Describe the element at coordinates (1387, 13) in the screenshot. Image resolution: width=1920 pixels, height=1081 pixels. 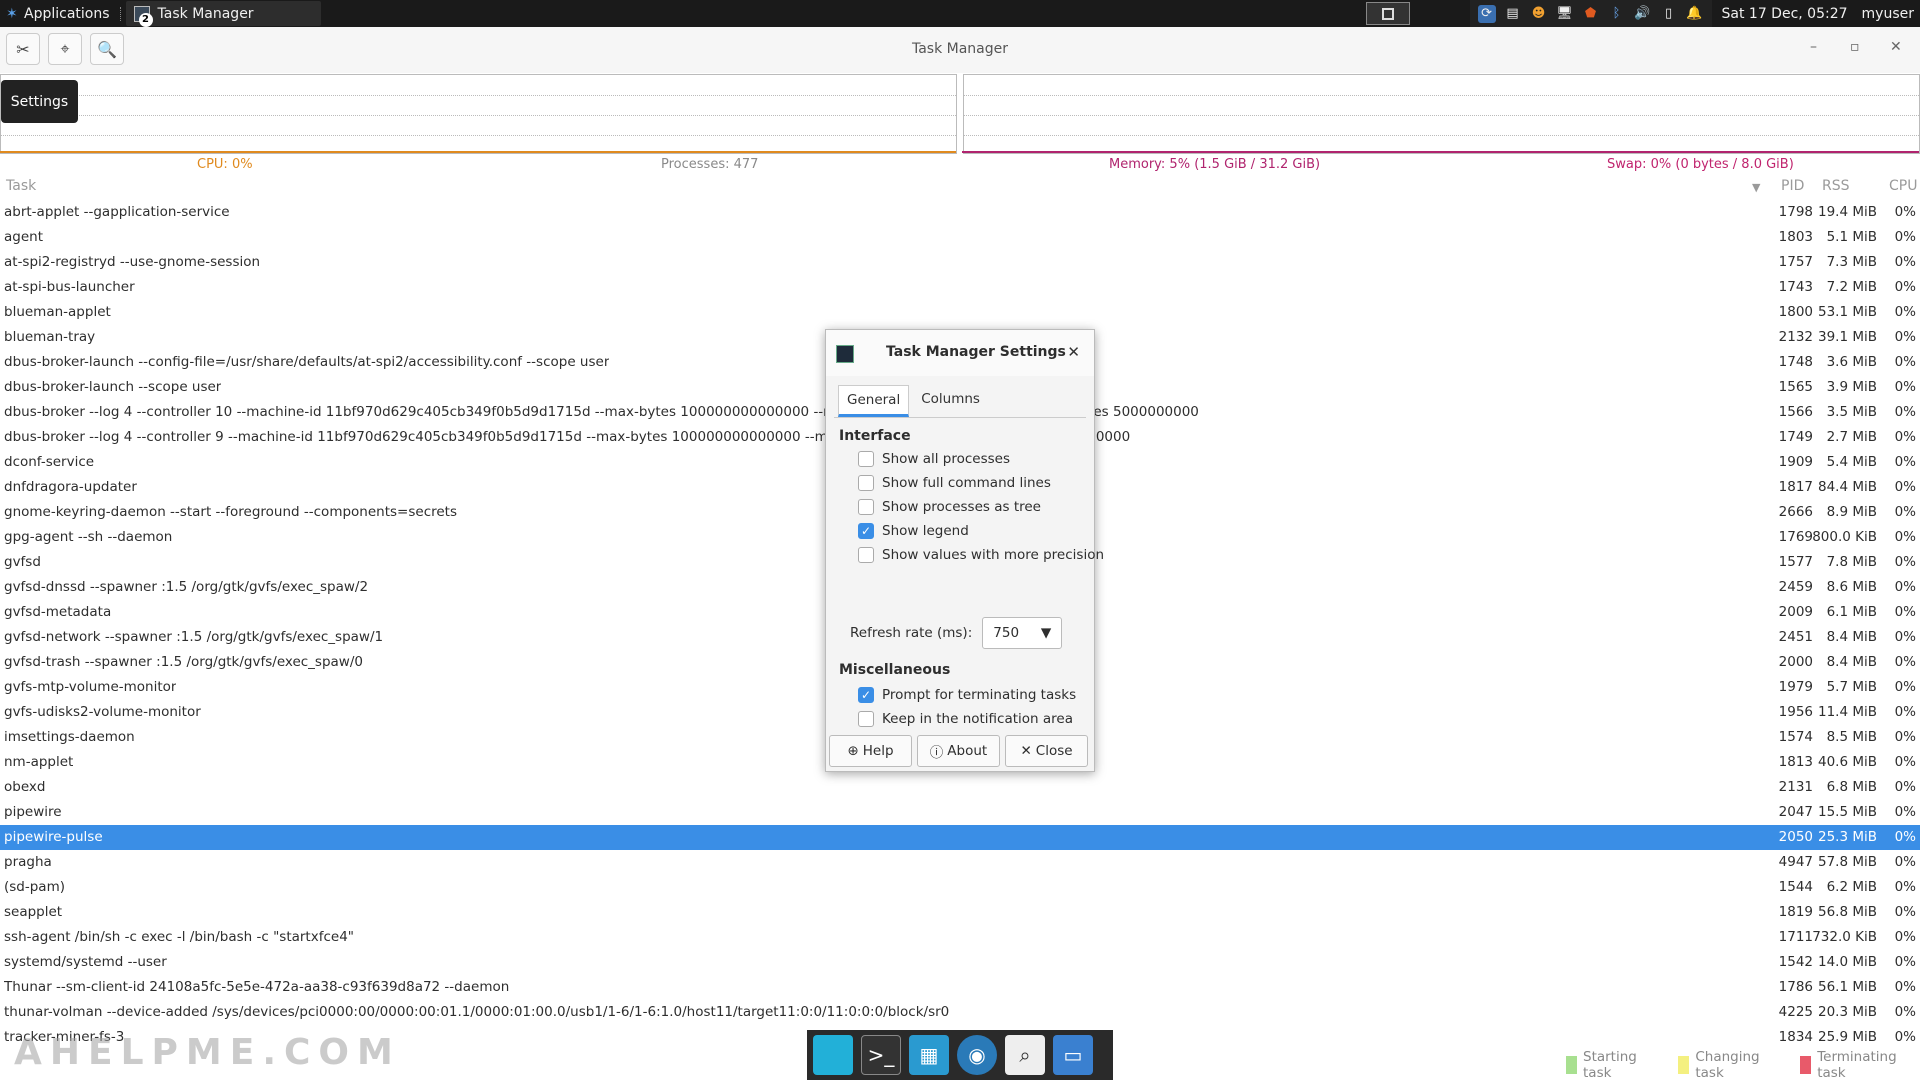
I see `workspace-switcher` at that location.